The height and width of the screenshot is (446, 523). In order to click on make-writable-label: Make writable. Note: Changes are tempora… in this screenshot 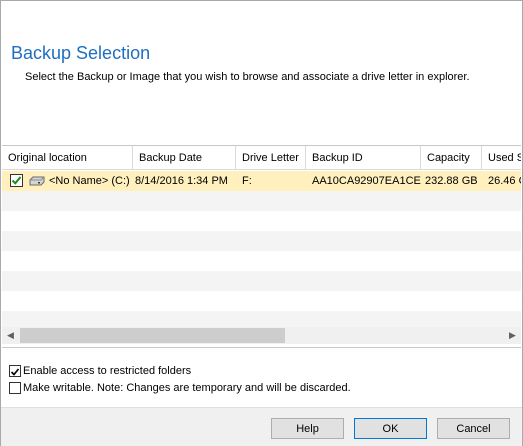, I will do `click(187, 388)`.